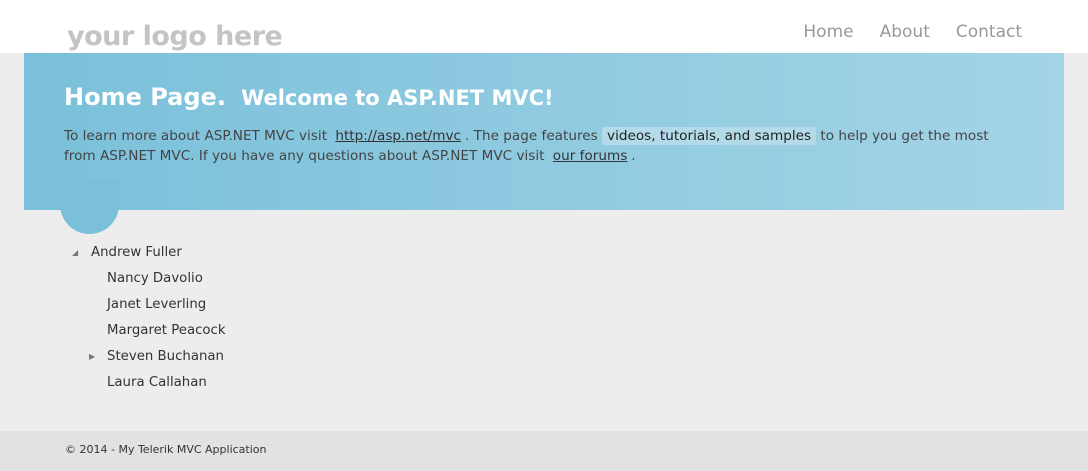  What do you see at coordinates (196, 136) in the screenshot?
I see `featured-text-1: To learn more about ASP.NET MVC visit` at bounding box center [196, 136].